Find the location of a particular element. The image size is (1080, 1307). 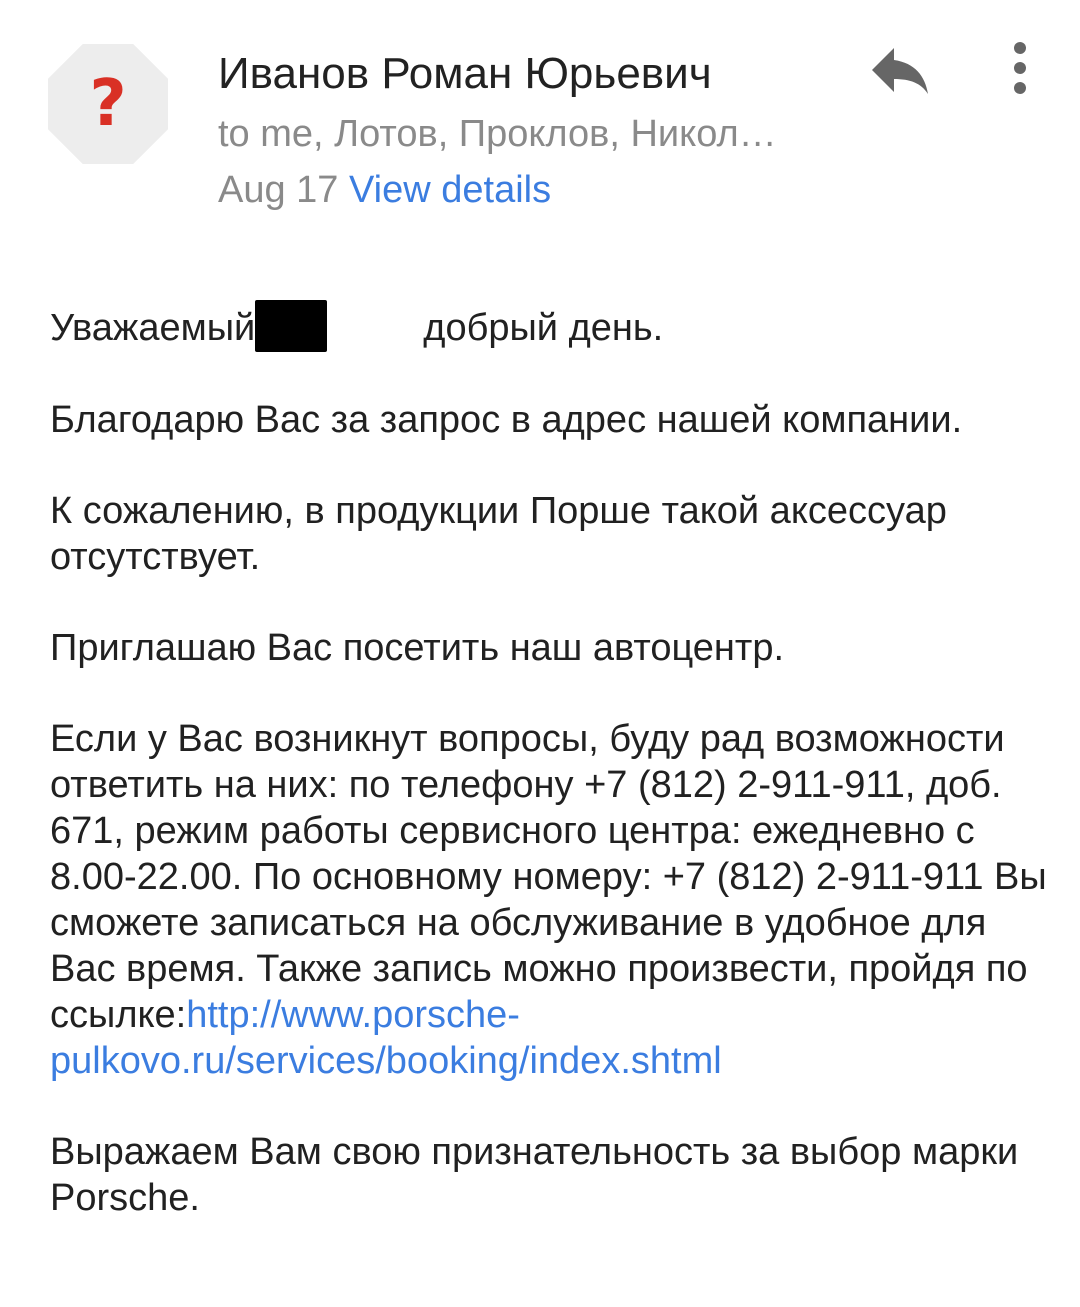

message-date: Aug 17 is located at coordinates (278, 190).